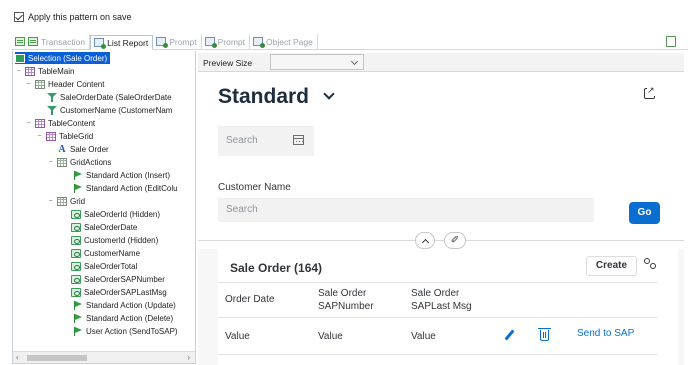 This screenshot has height=365, width=688. Describe the element at coordinates (346, 306) in the screenshot. I see `column-header-text: SAPNumber` at that location.